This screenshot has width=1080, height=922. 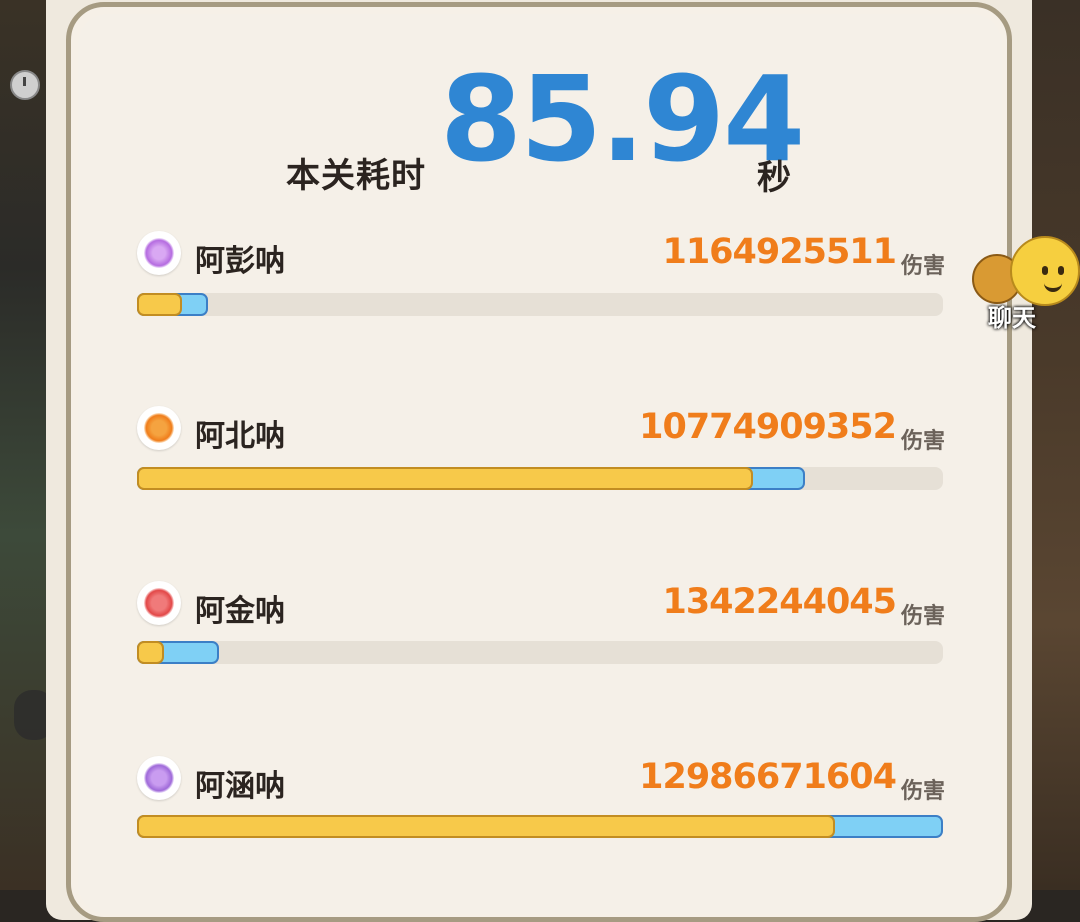 What do you see at coordinates (1012, 318) in the screenshot?
I see `chat-label: 聊天` at bounding box center [1012, 318].